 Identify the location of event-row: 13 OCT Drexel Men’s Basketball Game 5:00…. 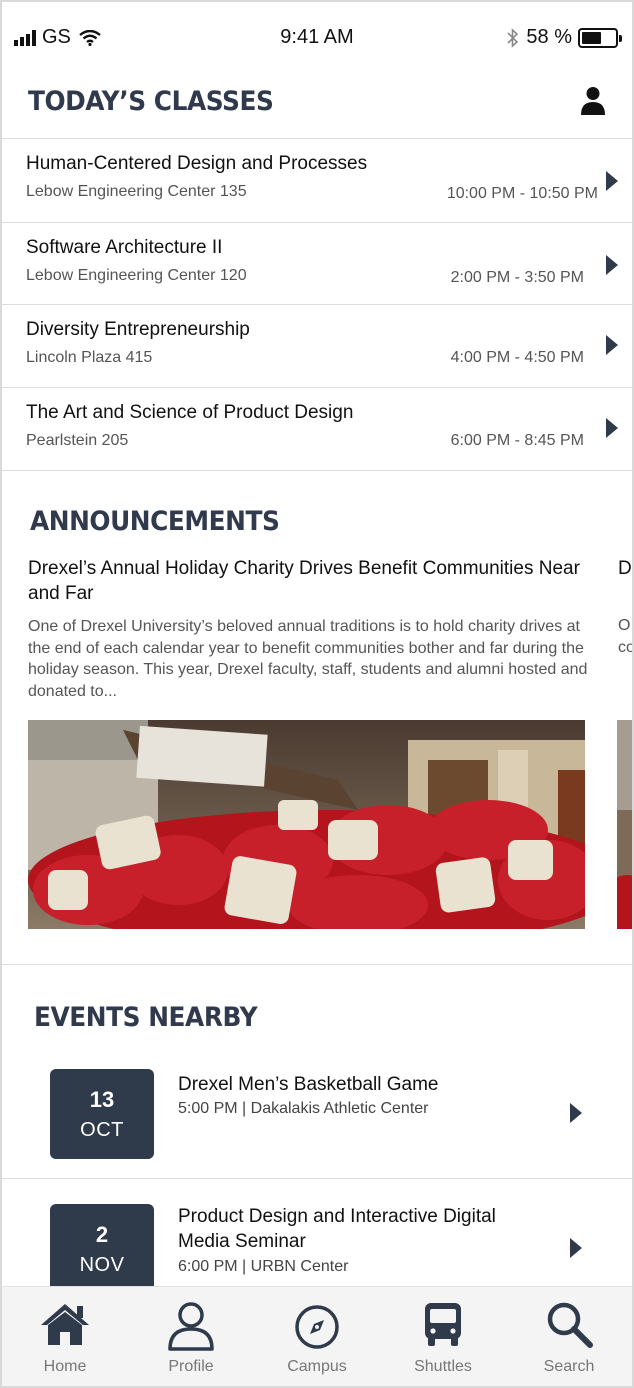
(317, 1116).